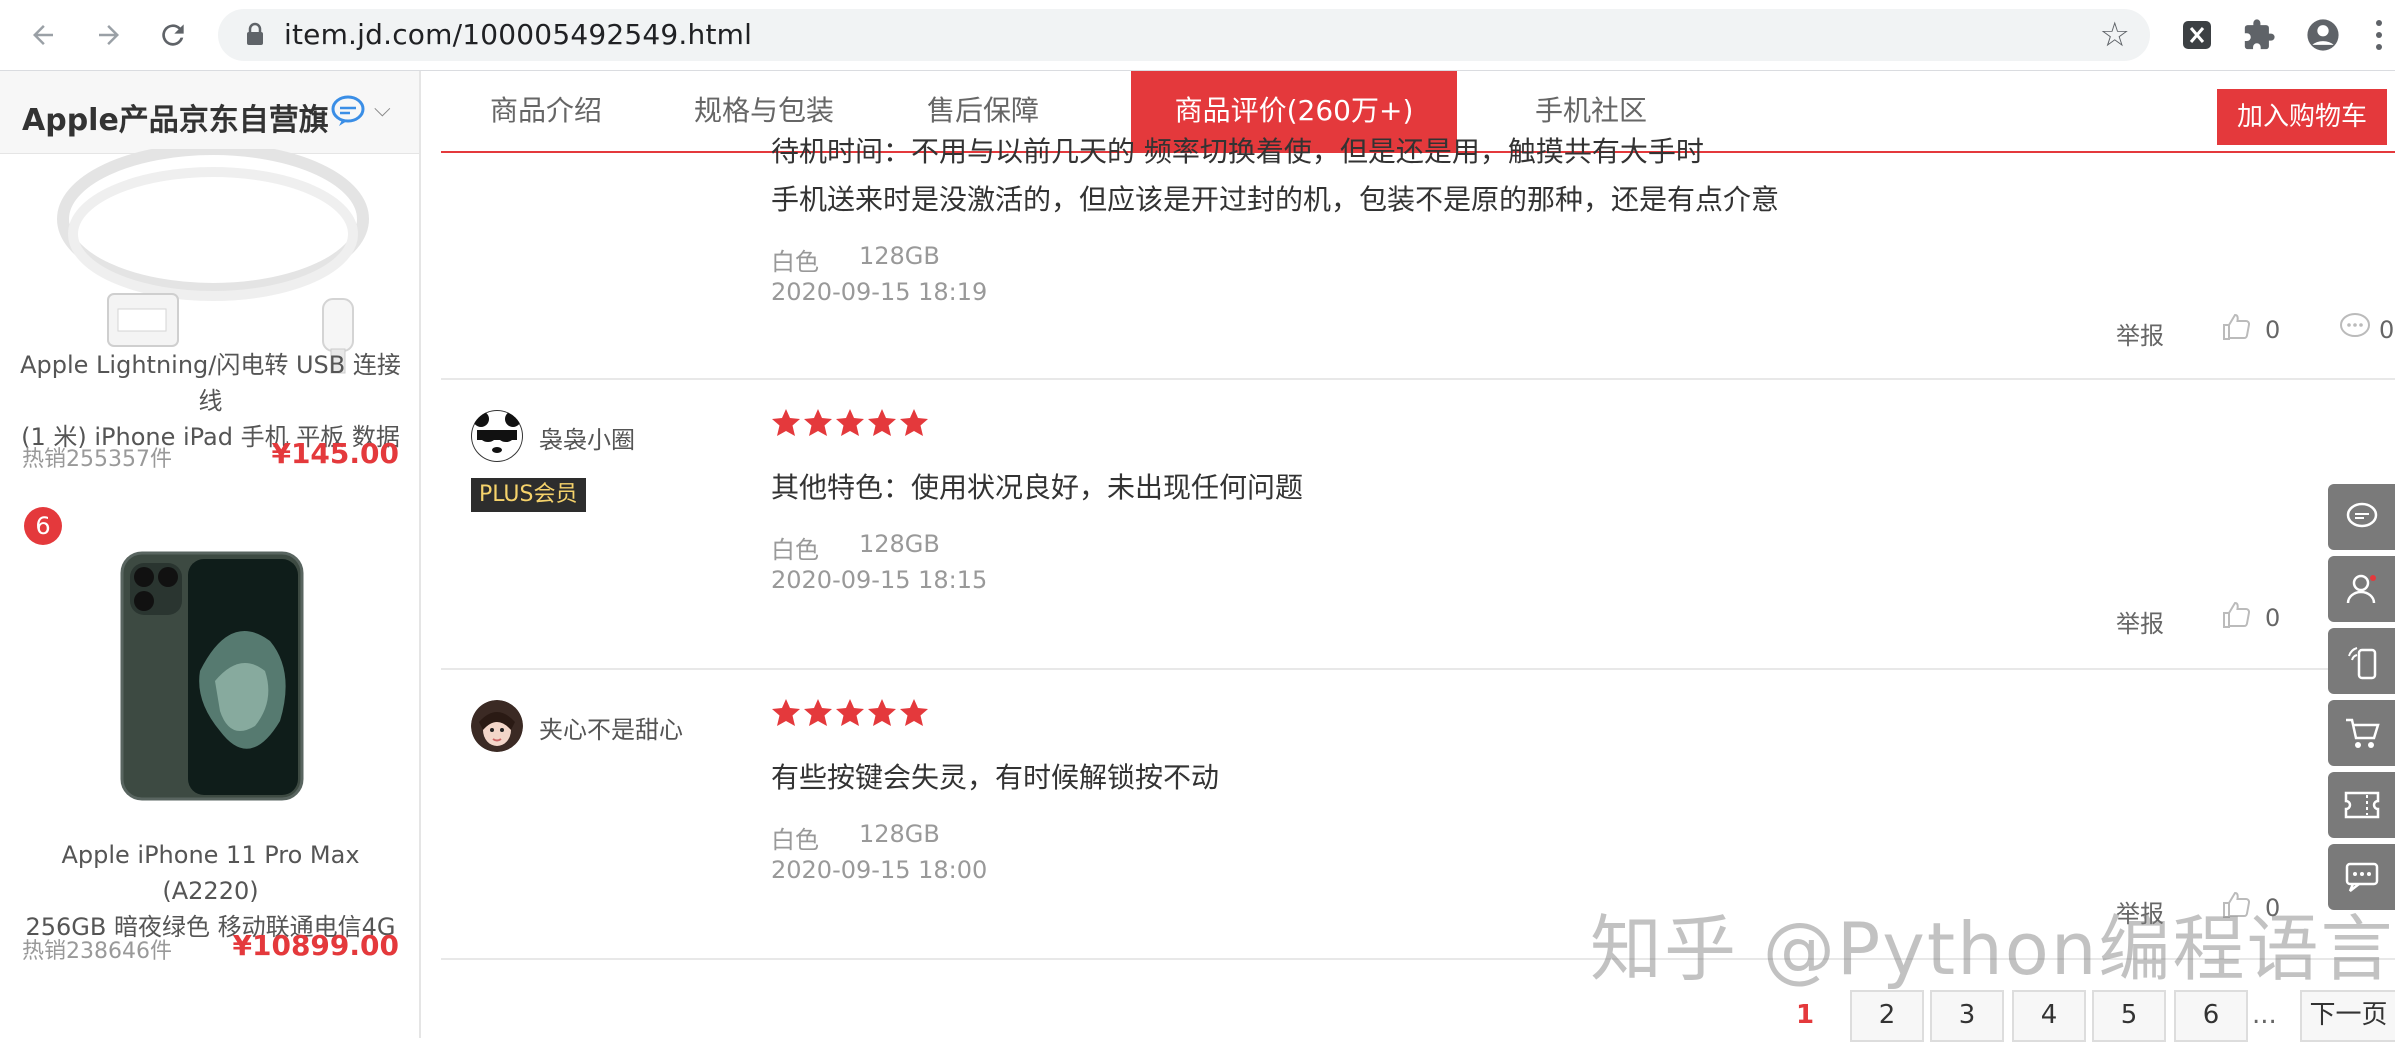 This screenshot has width=2395, height=1042. What do you see at coordinates (210, 383) in the screenshot?
I see `product-title-line: Apple Lightning/闪电转 USB 连接线` at bounding box center [210, 383].